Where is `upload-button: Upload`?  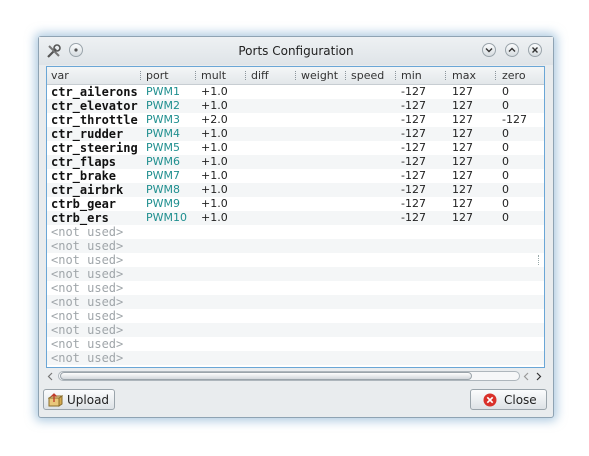
upload-button: Upload is located at coordinates (79, 399).